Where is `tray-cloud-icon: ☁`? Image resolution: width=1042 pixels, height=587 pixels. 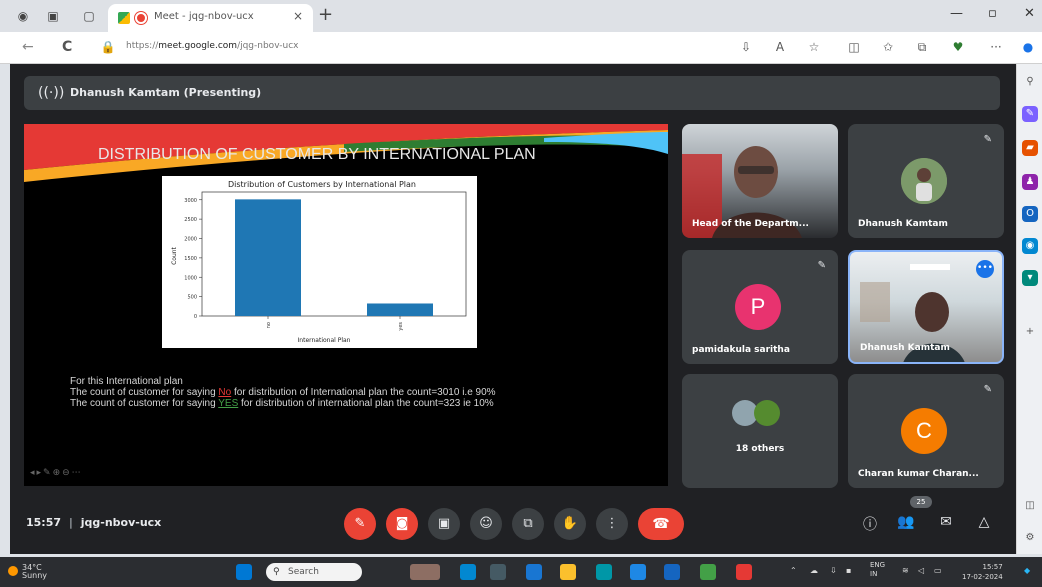
tray-cloud-icon: ☁ is located at coordinates (814, 570).